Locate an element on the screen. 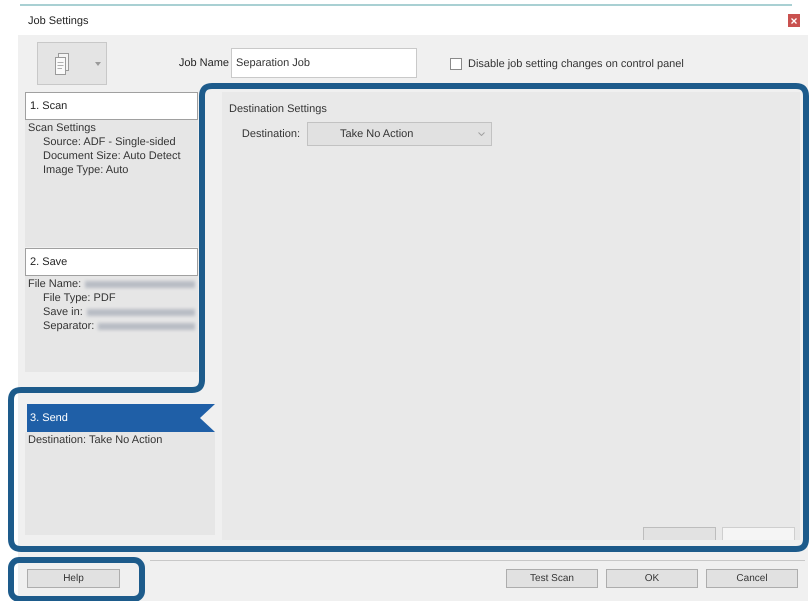 The width and height of the screenshot is (812, 601). summary-line: File Type: PDF is located at coordinates (79, 298).